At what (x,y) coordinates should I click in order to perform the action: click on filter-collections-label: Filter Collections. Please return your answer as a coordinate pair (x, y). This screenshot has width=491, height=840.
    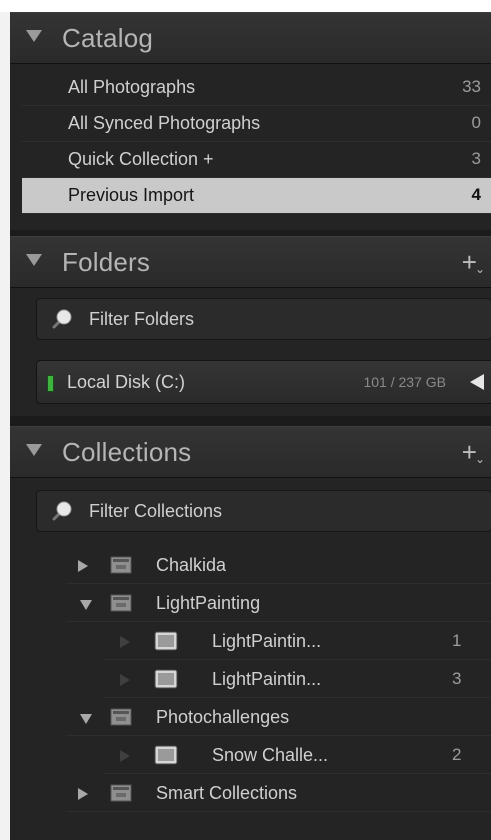
    Looking at the image, I should click on (156, 511).